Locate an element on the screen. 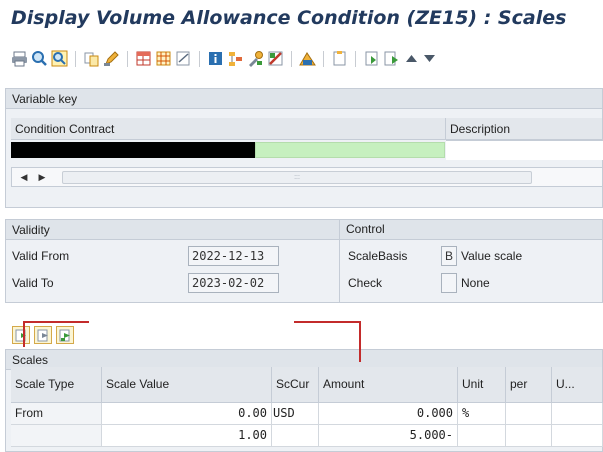  scroll-thumb: ::: is located at coordinates (297, 177).